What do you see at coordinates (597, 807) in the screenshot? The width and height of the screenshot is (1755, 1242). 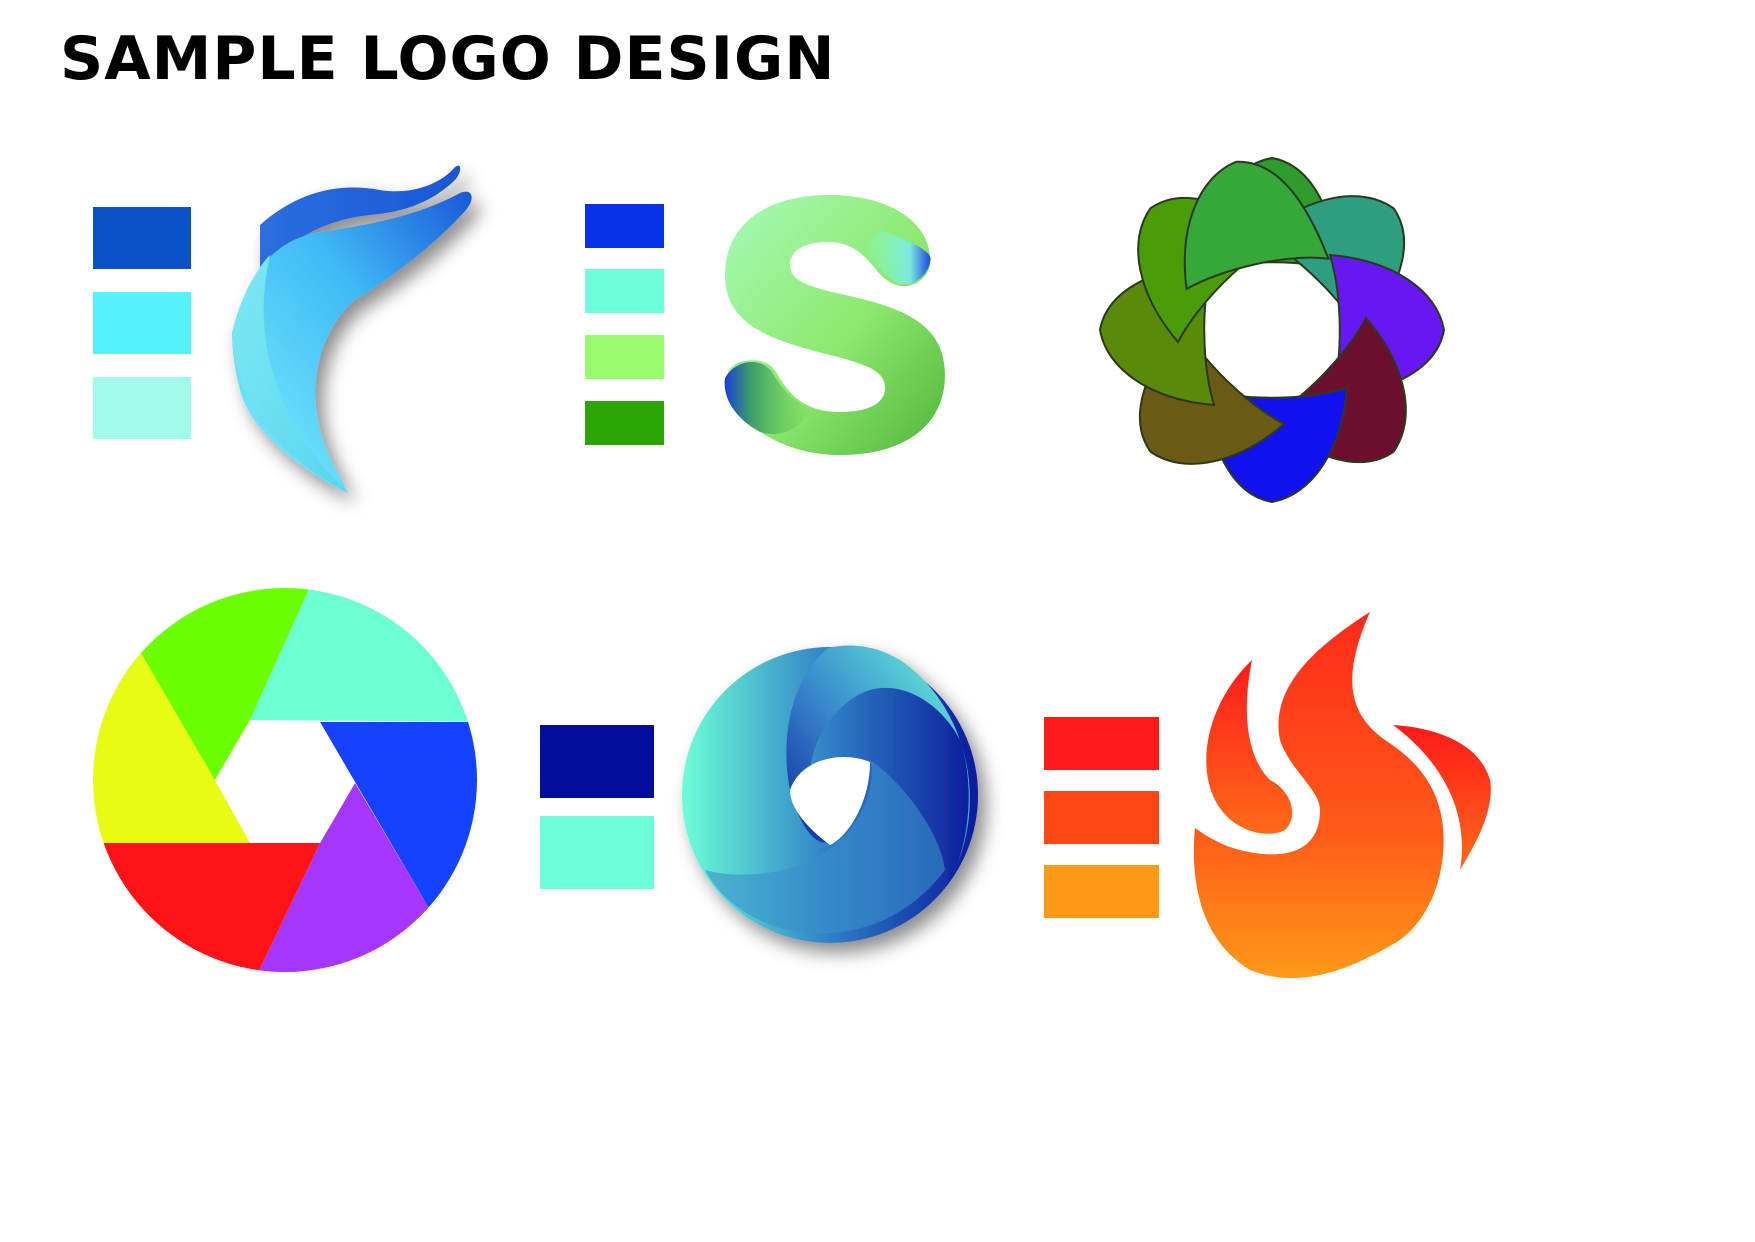 I see `orb-palette` at bounding box center [597, 807].